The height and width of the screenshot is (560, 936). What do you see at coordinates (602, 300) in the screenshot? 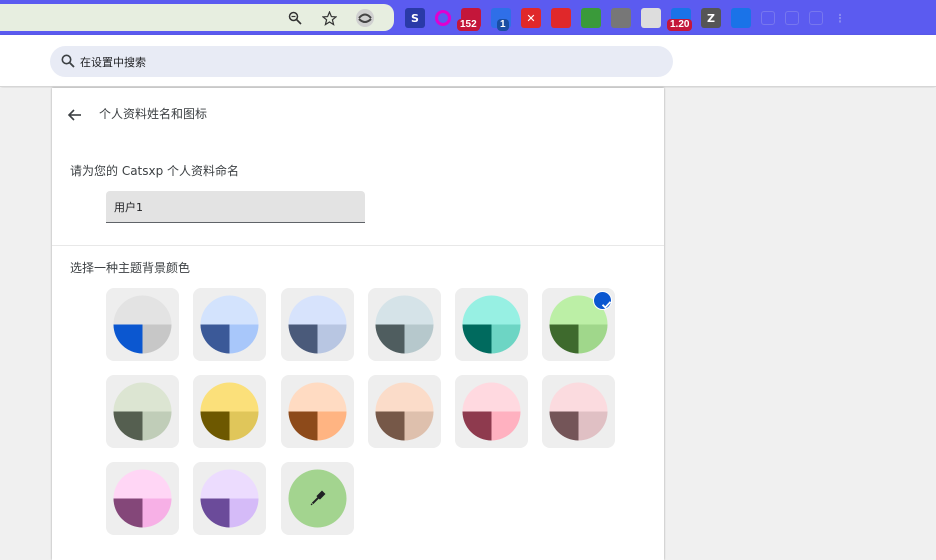
I see `selected-check-icon` at bounding box center [602, 300].